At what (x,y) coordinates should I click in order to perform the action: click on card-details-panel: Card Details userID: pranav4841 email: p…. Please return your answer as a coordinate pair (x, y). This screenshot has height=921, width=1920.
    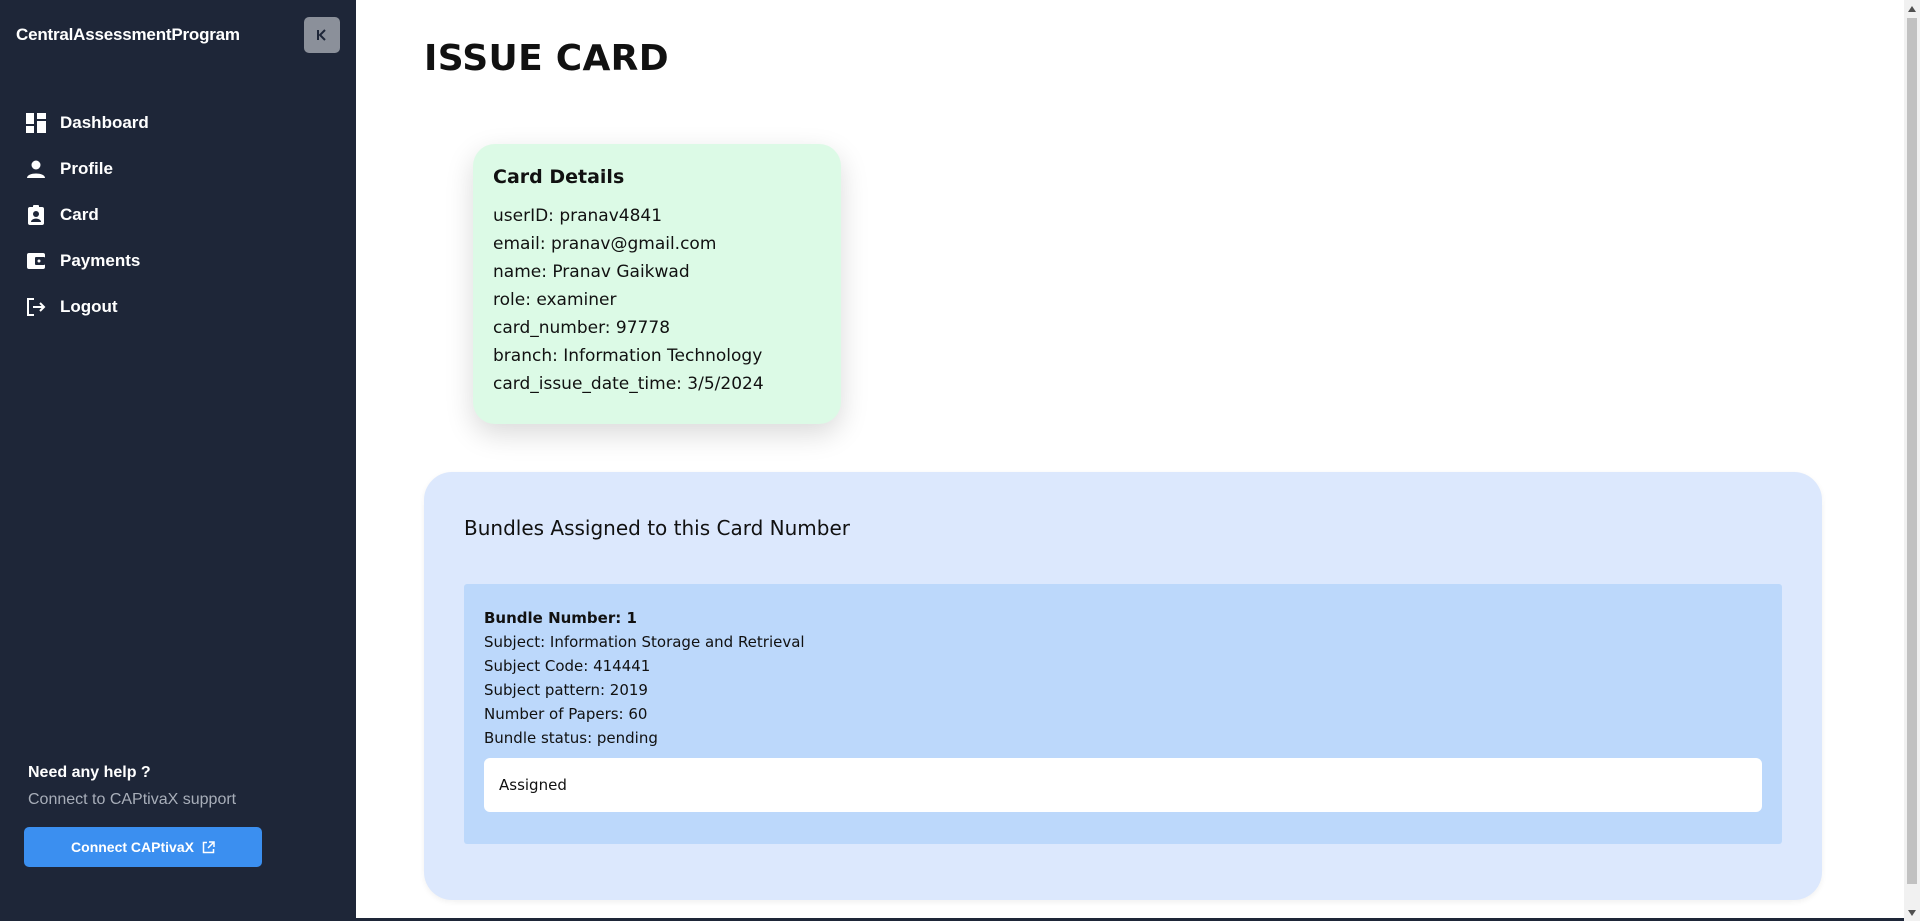
    Looking at the image, I should click on (657, 284).